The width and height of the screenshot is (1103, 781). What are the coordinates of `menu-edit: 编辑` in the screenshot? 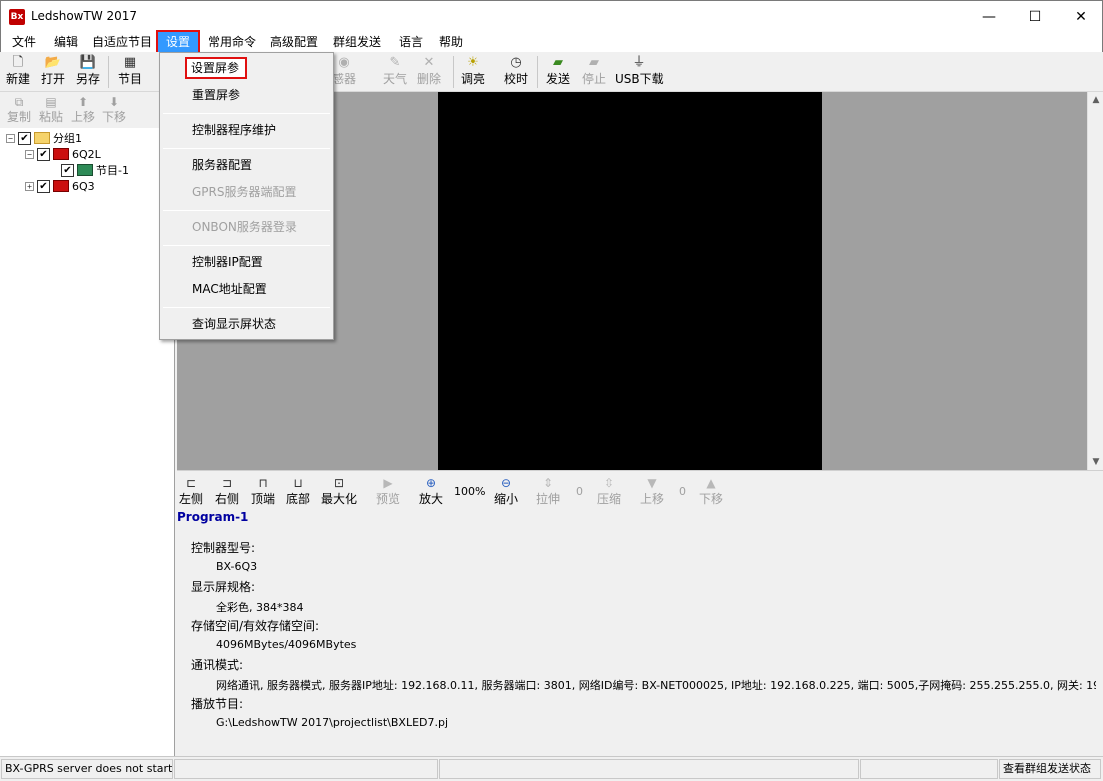 It's located at (66, 43).